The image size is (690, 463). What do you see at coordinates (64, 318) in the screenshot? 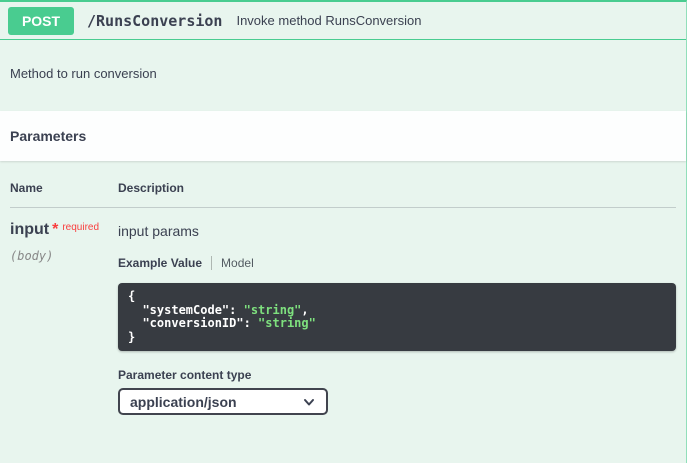
I see `parameter-name-cell: input * required (body)` at bounding box center [64, 318].